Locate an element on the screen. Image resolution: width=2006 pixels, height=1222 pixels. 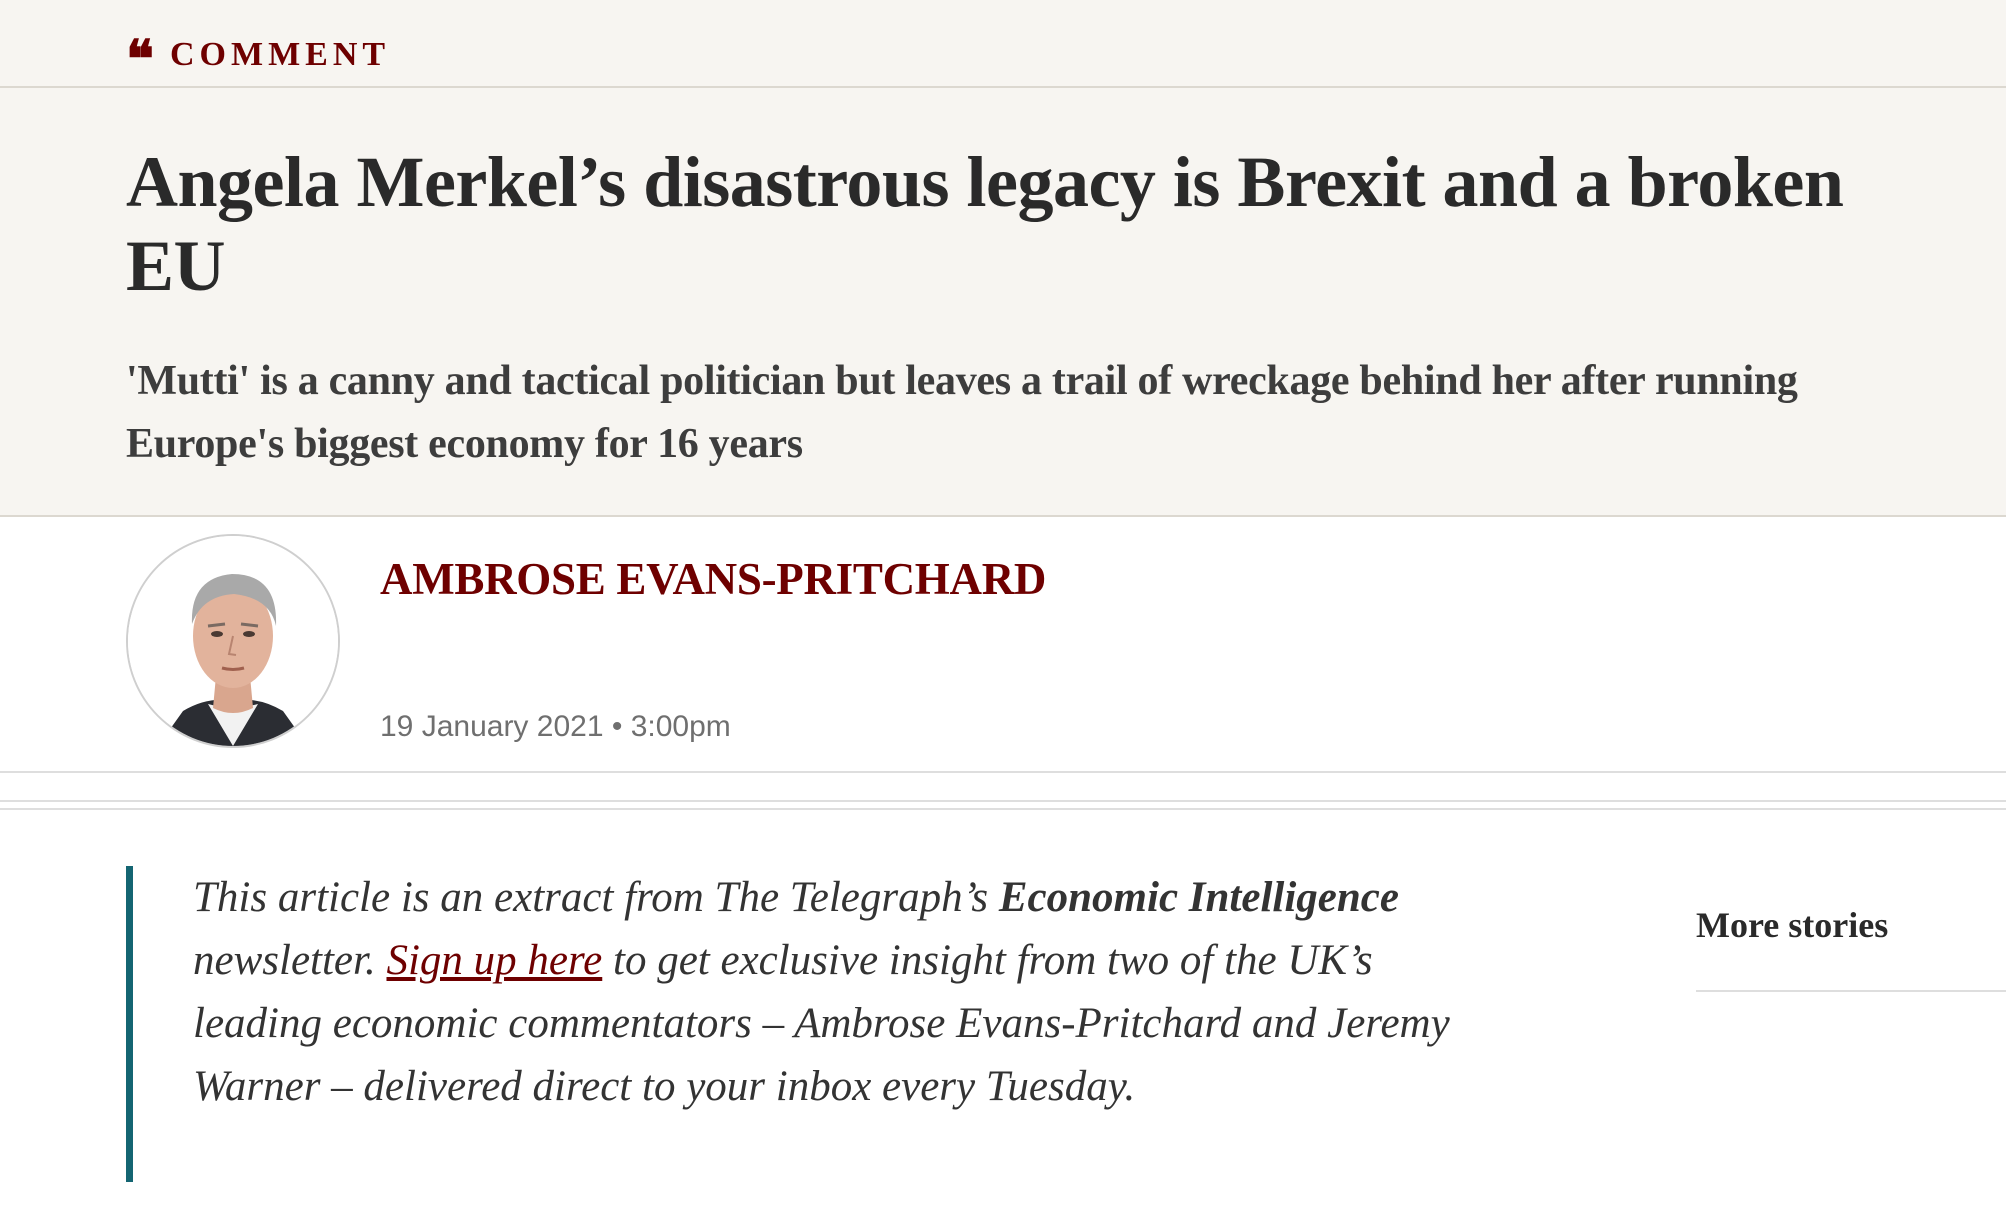
author-portrait-icon is located at coordinates (233, 641).